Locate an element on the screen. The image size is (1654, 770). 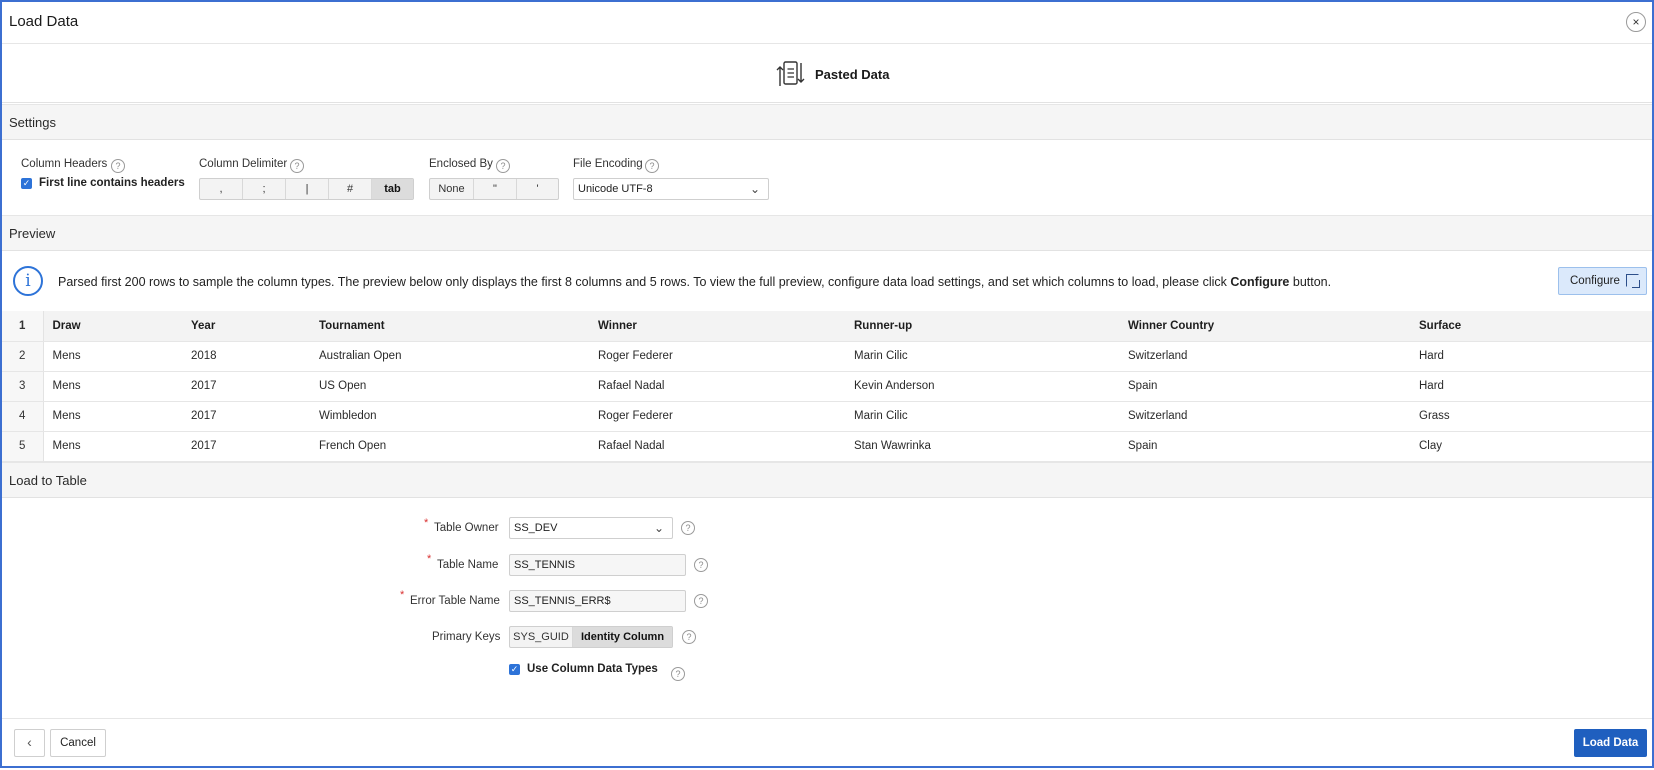
use-column-data-types-label: Use Column Data Types is located at coordinates (592, 669).